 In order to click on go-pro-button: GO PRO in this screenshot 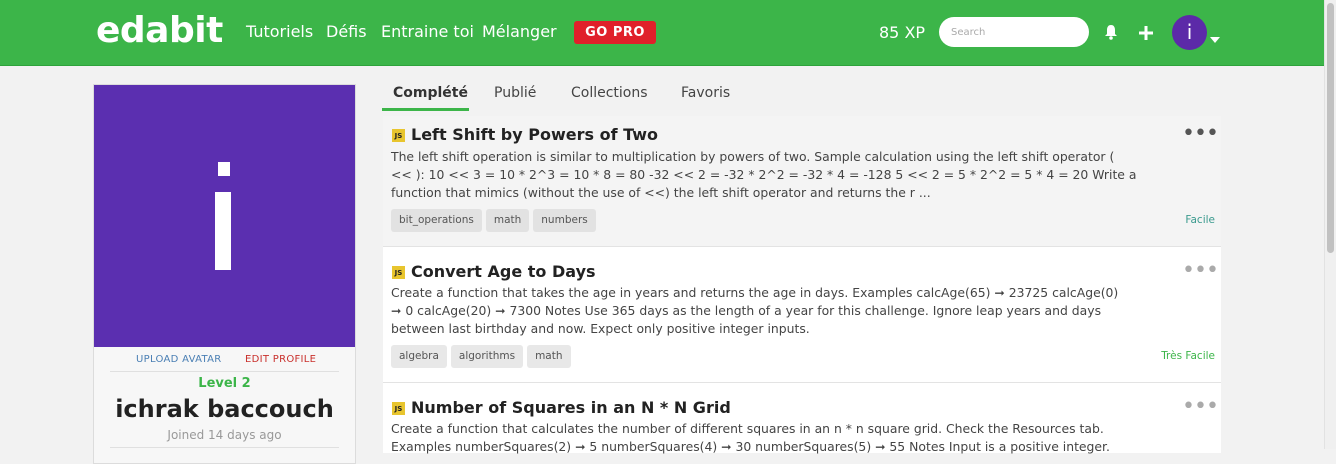, I will do `click(615, 32)`.